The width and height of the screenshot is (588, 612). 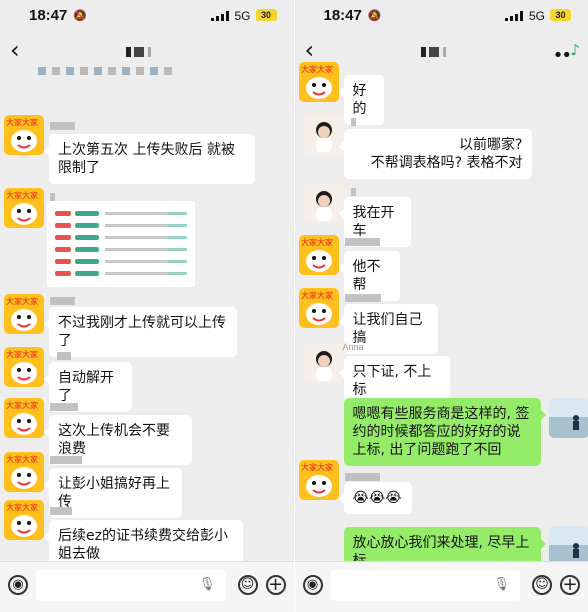 I want to click on message-bubble: 😭😭😭, so click(x=375, y=498).